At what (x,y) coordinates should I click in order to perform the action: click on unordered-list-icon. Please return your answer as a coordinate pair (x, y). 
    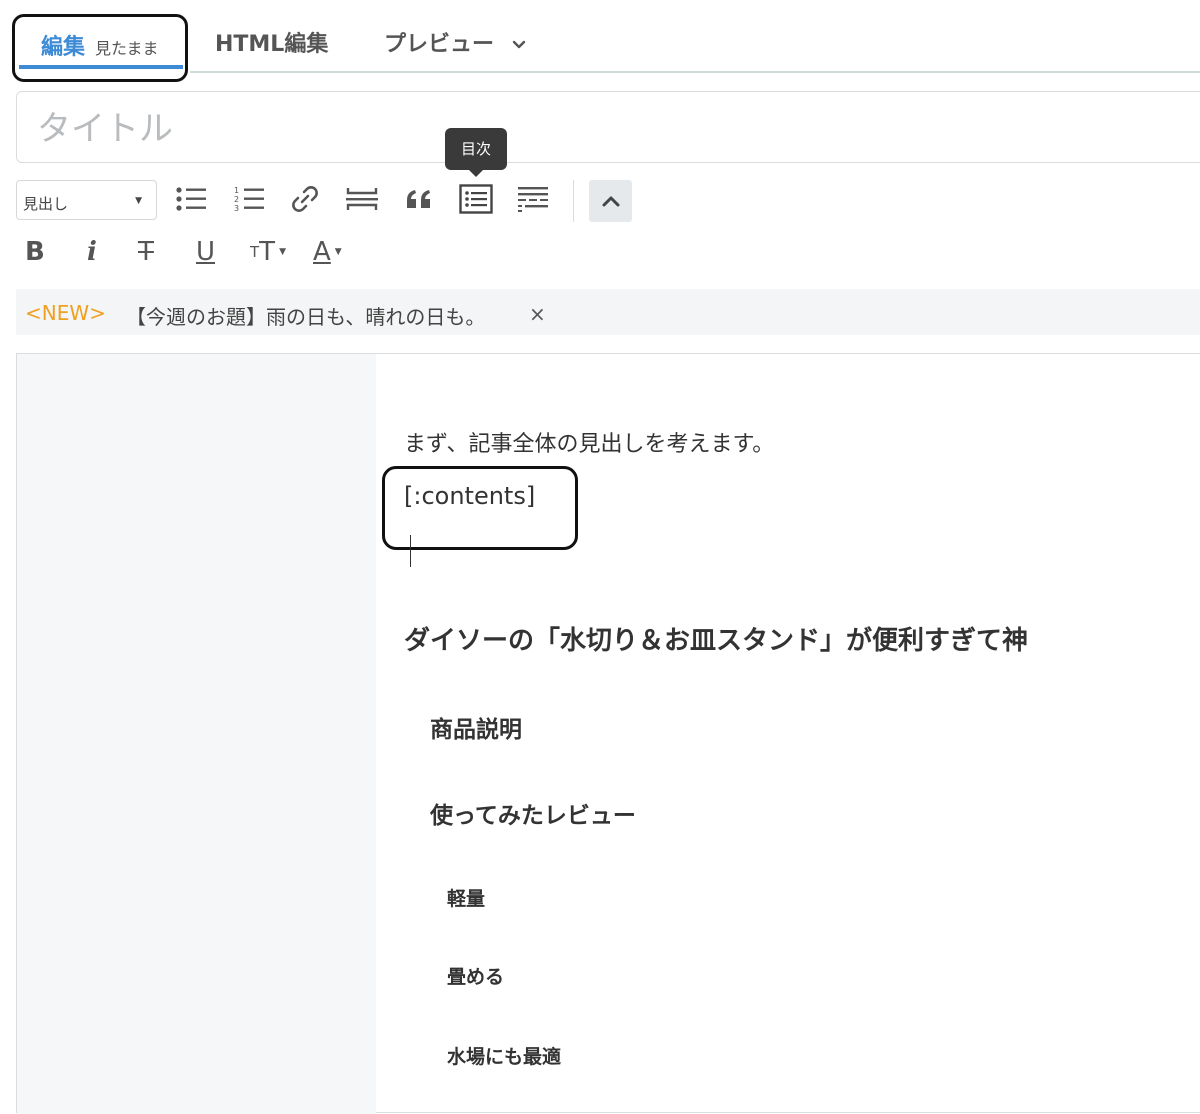
    Looking at the image, I should click on (191, 199).